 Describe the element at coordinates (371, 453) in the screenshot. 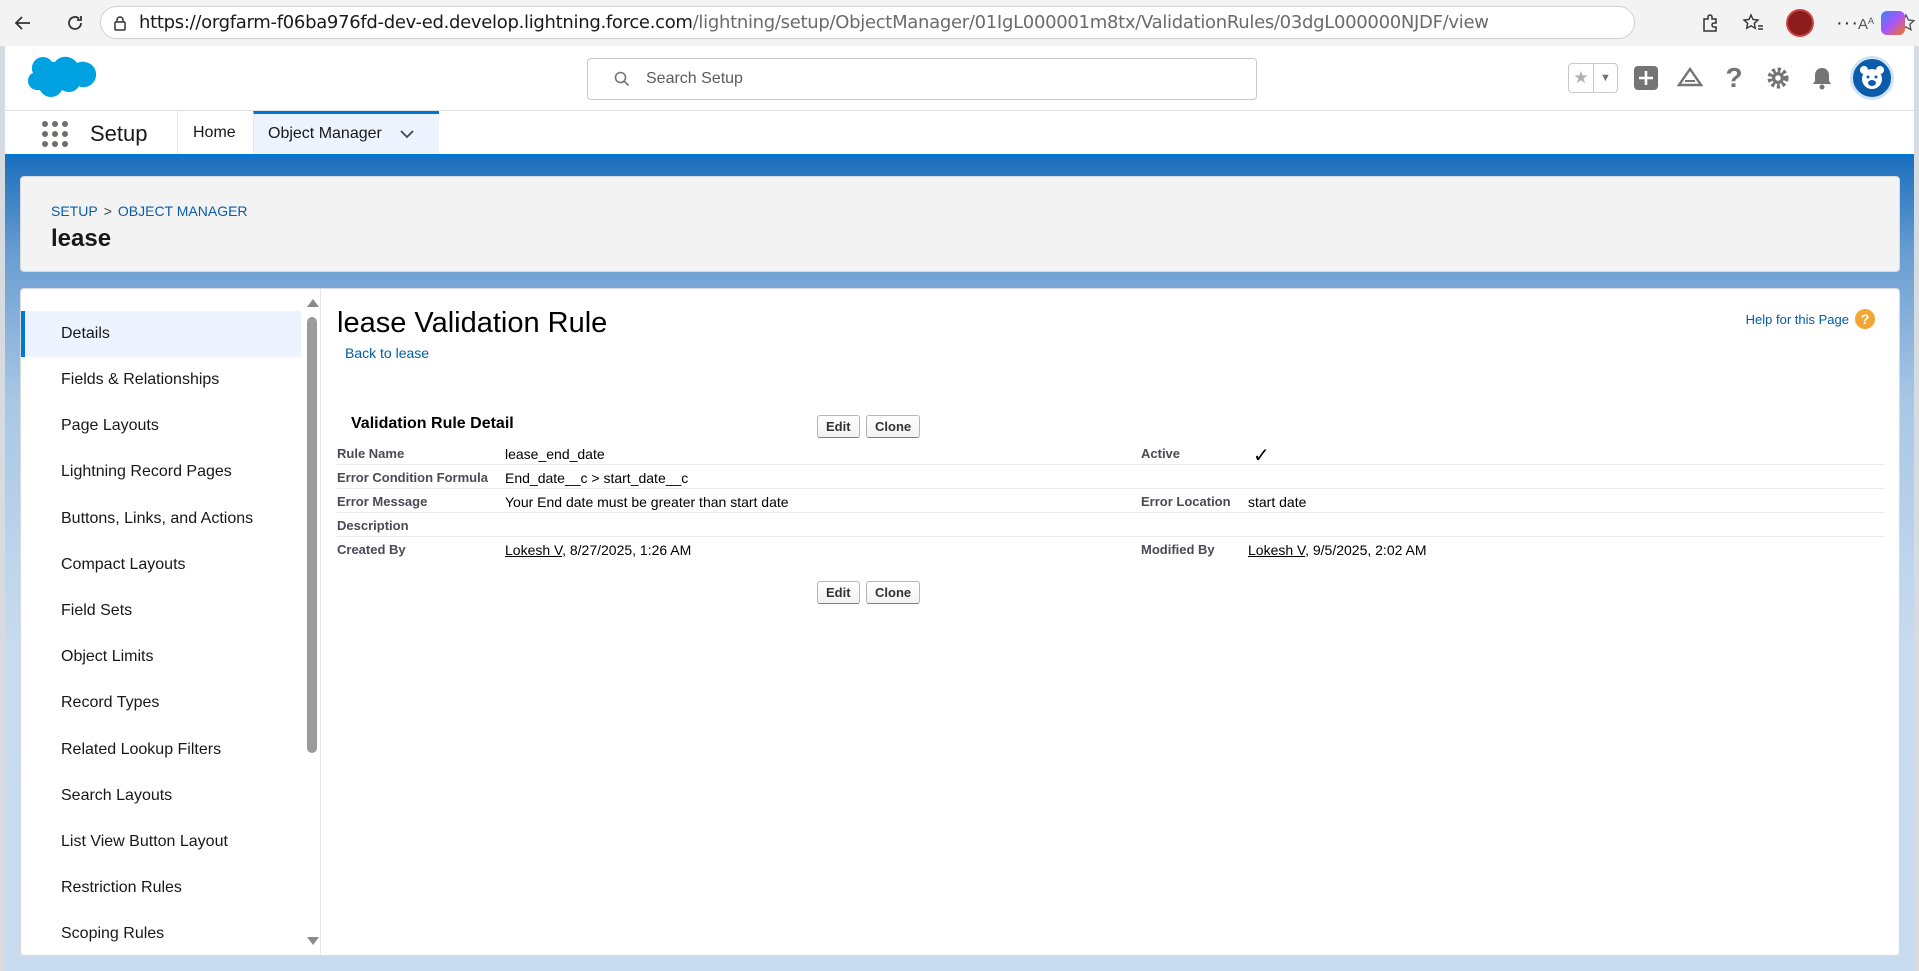

I see `rule-name-label: Rule Name` at that location.